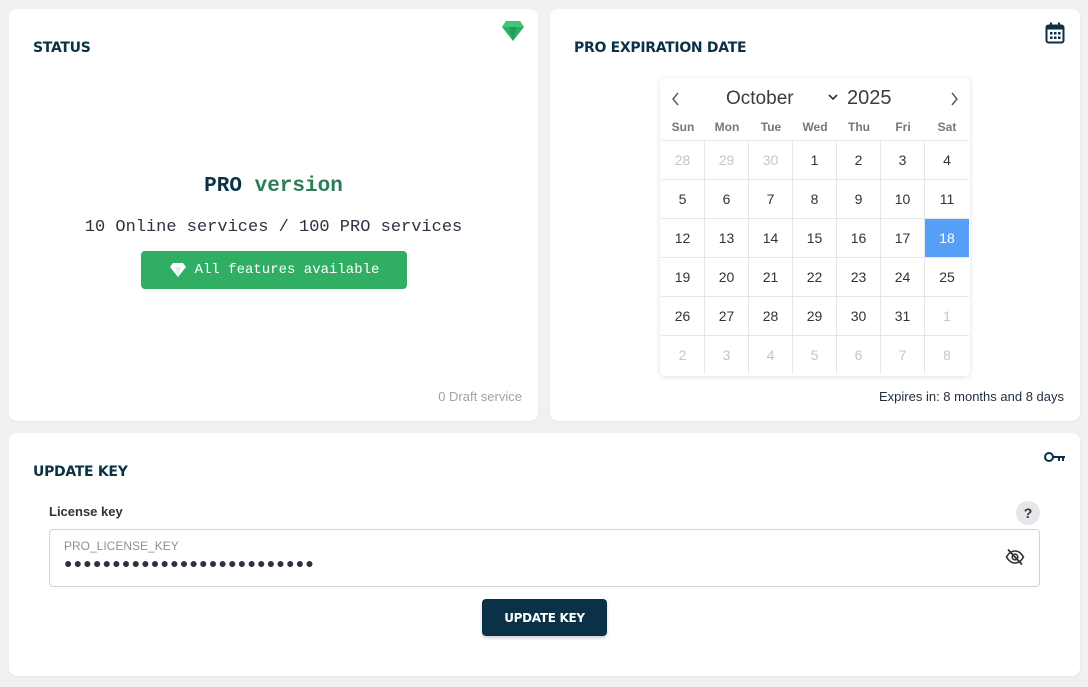 Image resolution: width=1088 pixels, height=687 pixels. Describe the element at coordinates (815, 98) in the screenshot. I see `calendar-header: October 2025` at that location.